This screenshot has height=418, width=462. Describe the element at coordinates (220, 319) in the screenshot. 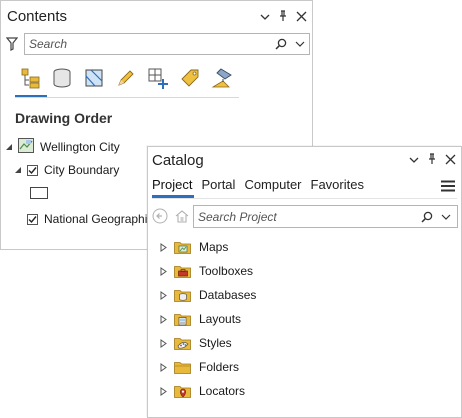

I see `catalog-item-label: Layouts` at that location.